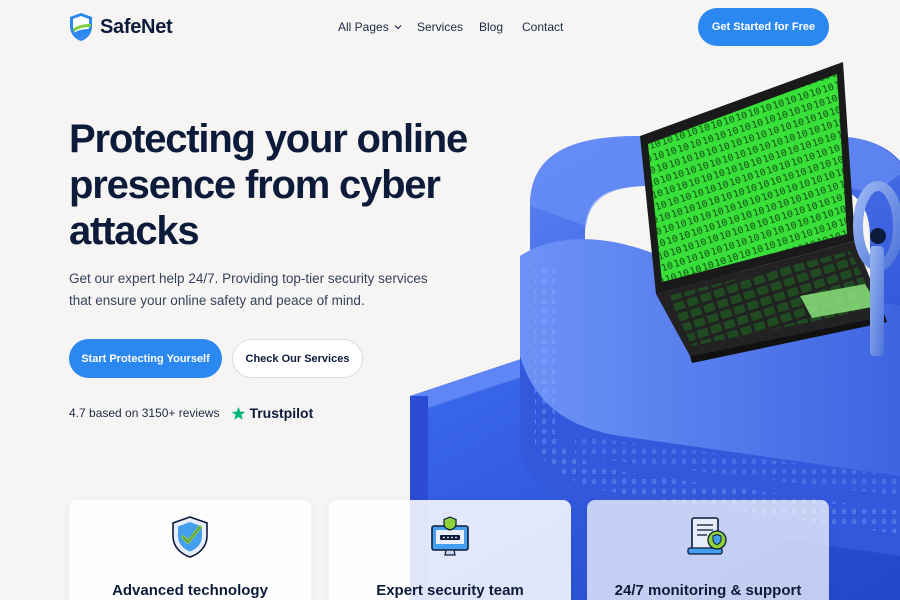 The height and width of the screenshot is (600, 900). I want to click on feature-card-expert-team: Expert security team, so click(450, 550).